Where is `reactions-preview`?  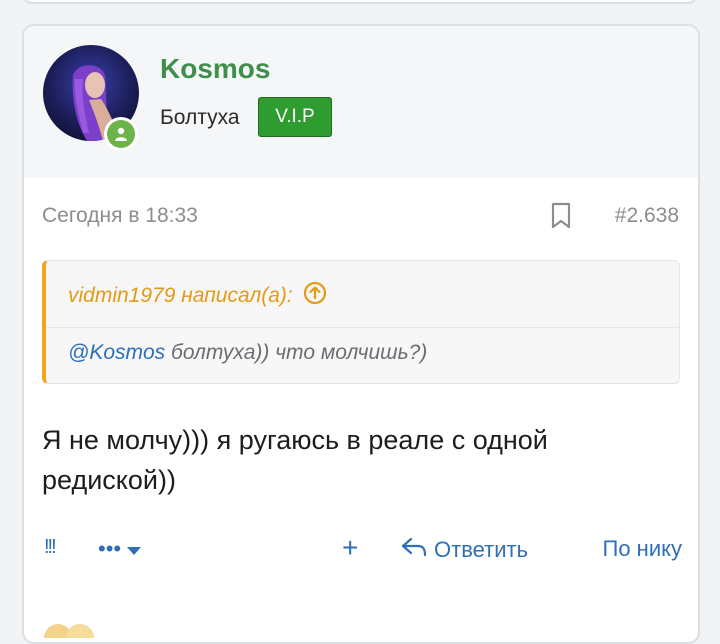 reactions-preview is located at coordinates (72, 625).